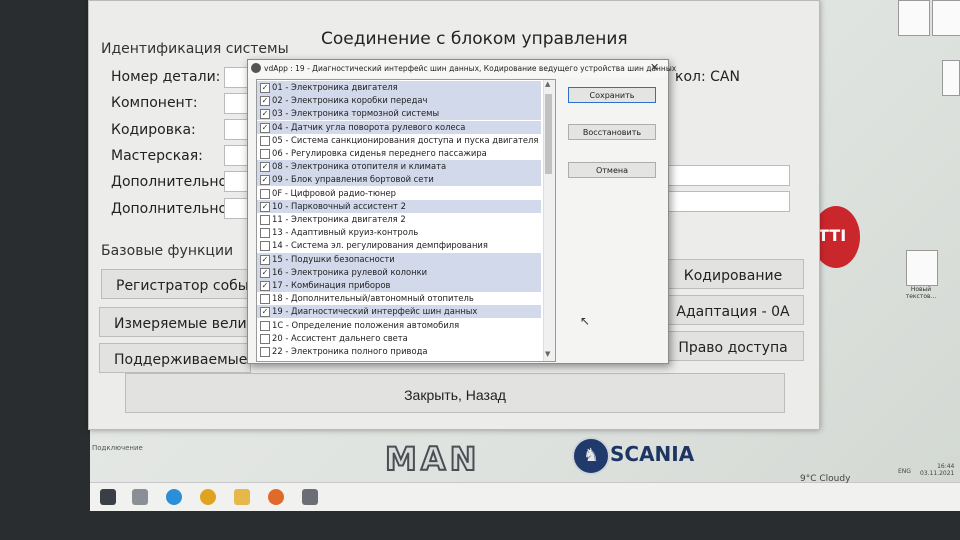 This screenshot has width=960, height=540. I want to click on list-item: 22 - Электроника полного привода, so click(399, 351).